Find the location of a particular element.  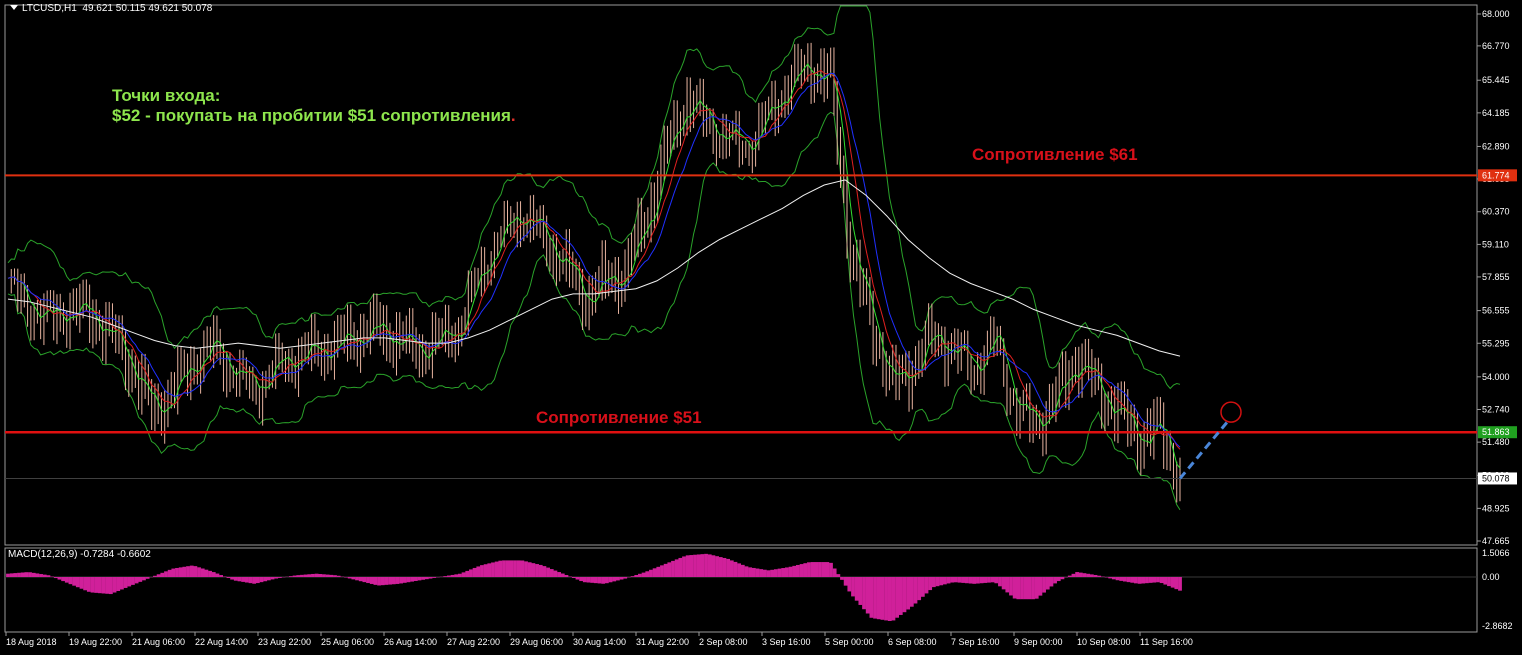

macd-axis: 1.5066 0.00 -2.8682 is located at coordinates (1497, 589).